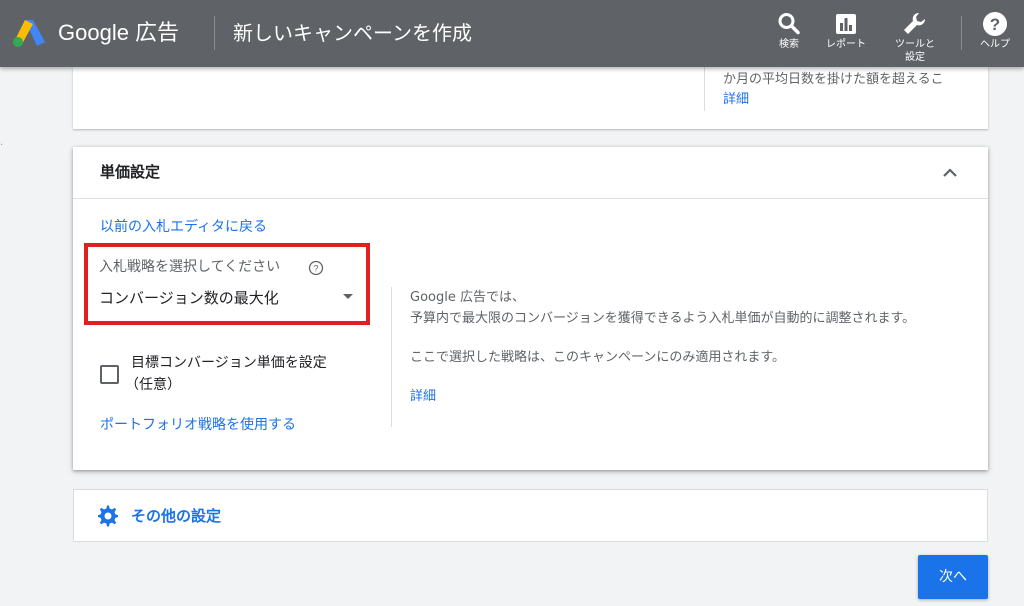  I want to click on chevron-up-icon, so click(950, 173).